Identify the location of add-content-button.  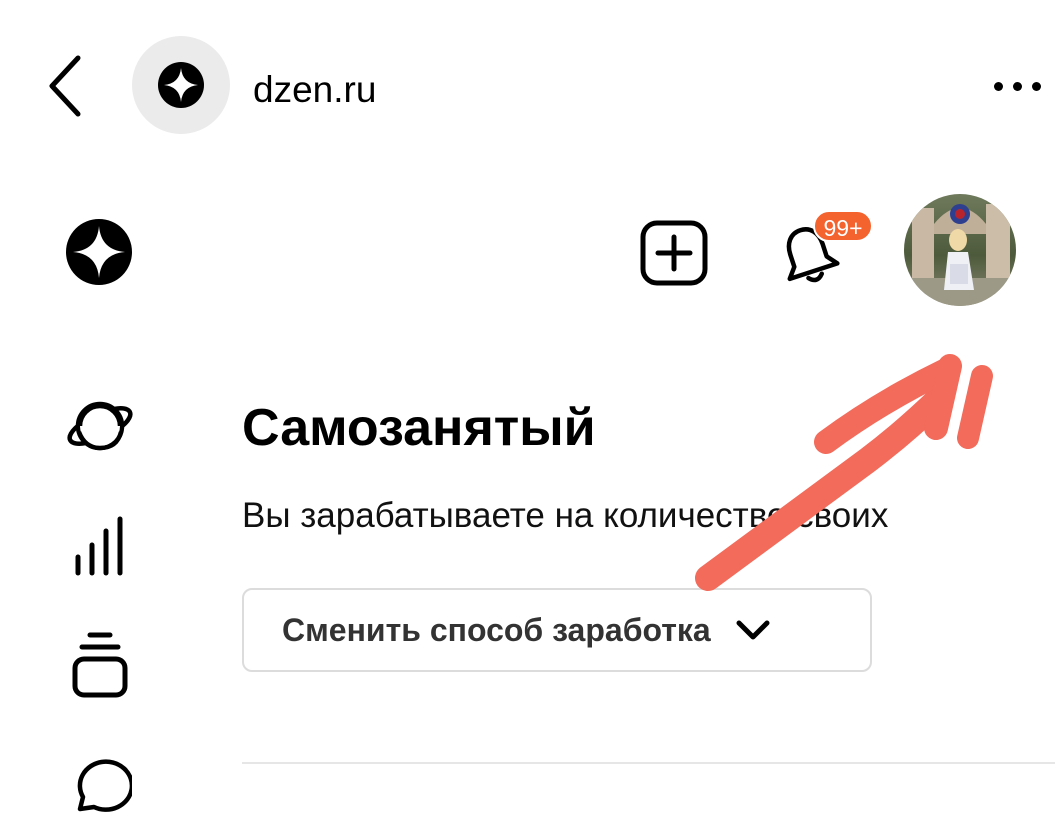
(674, 253).